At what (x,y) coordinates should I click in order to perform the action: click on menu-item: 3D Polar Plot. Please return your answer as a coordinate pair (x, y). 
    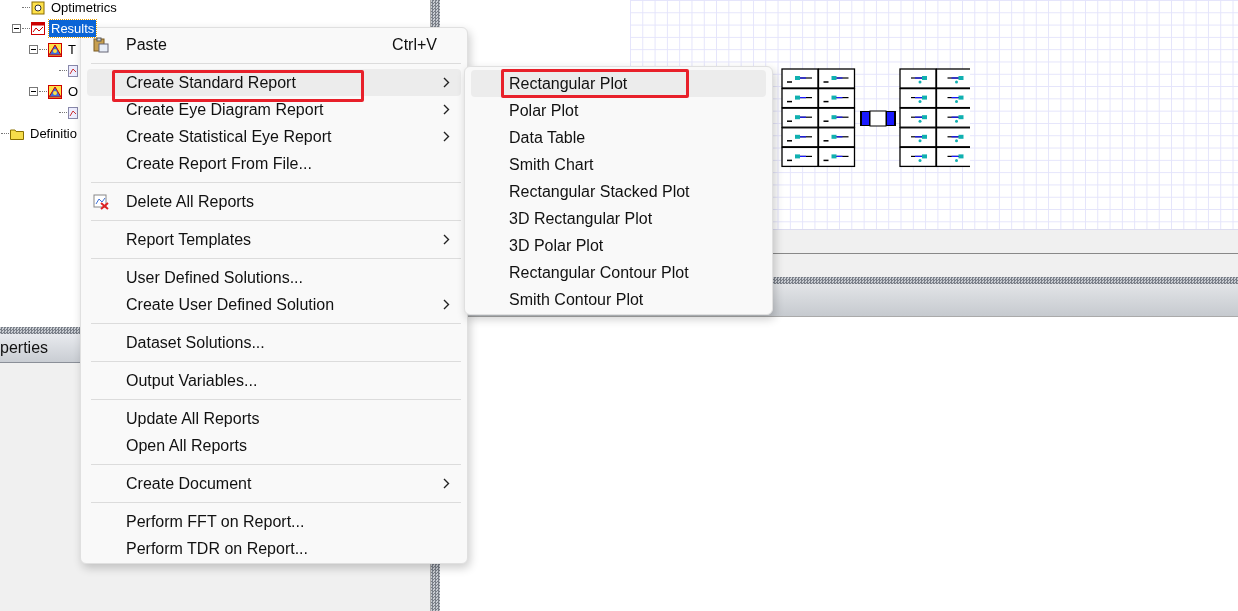
    Looking at the image, I should click on (618, 245).